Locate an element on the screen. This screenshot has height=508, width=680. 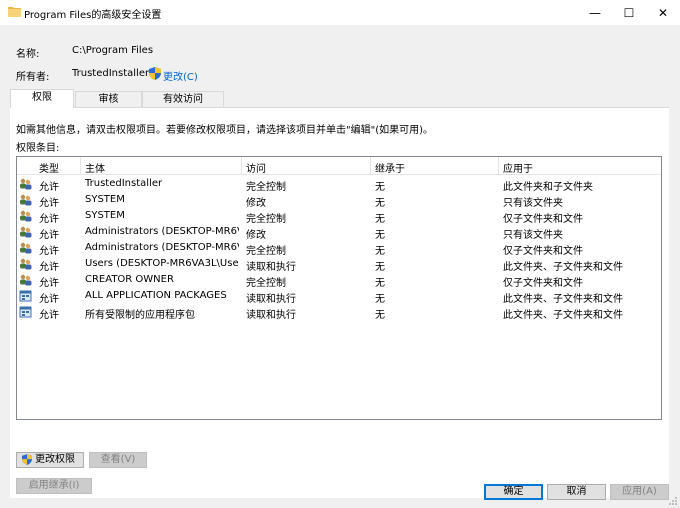
maximize-button: ☐ is located at coordinates (629, 12).